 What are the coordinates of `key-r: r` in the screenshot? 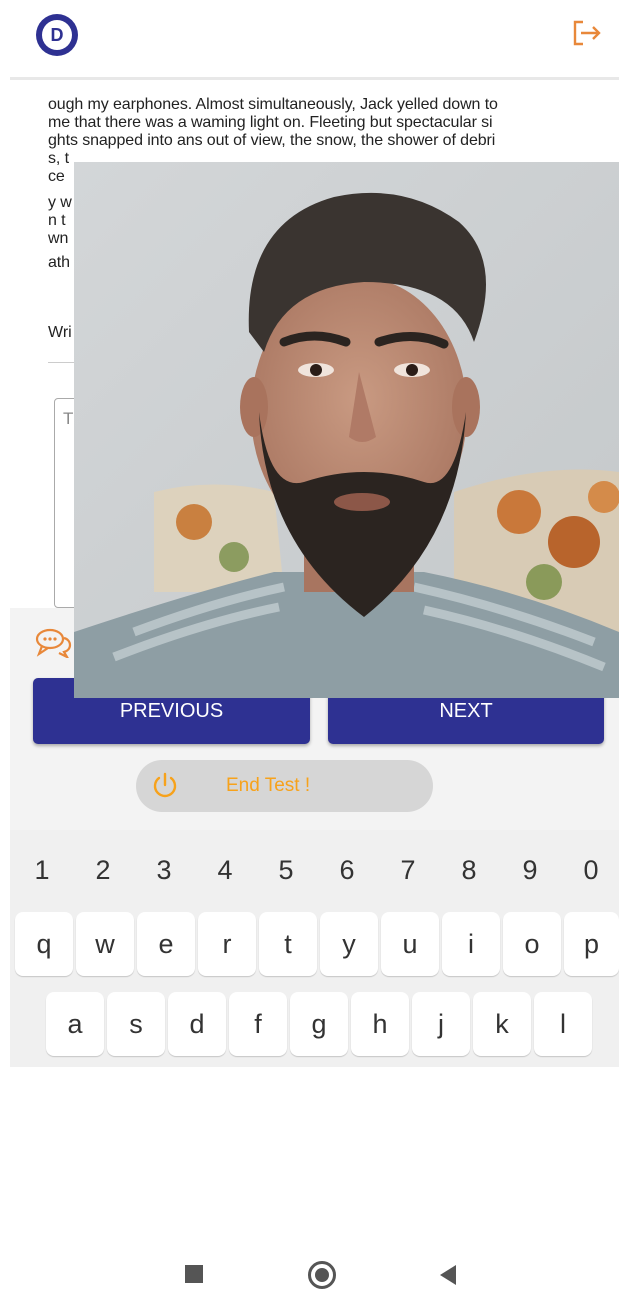 It's located at (227, 944).